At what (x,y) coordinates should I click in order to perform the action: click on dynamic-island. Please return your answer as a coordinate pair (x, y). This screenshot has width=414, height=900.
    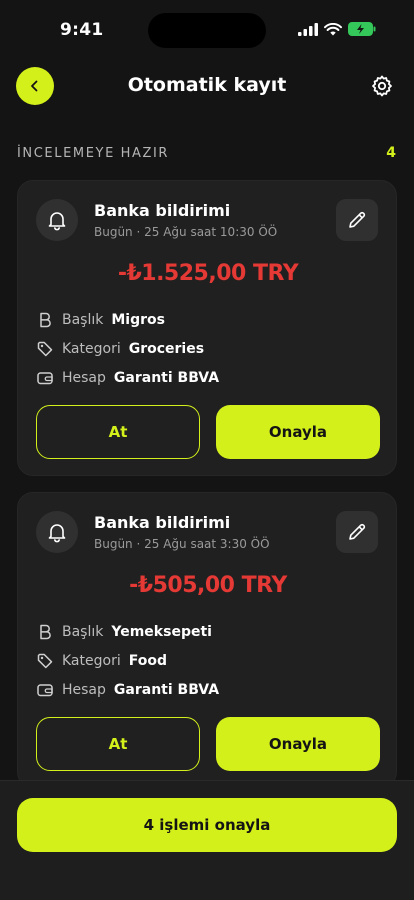
    Looking at the image, I should click on (207, 30).